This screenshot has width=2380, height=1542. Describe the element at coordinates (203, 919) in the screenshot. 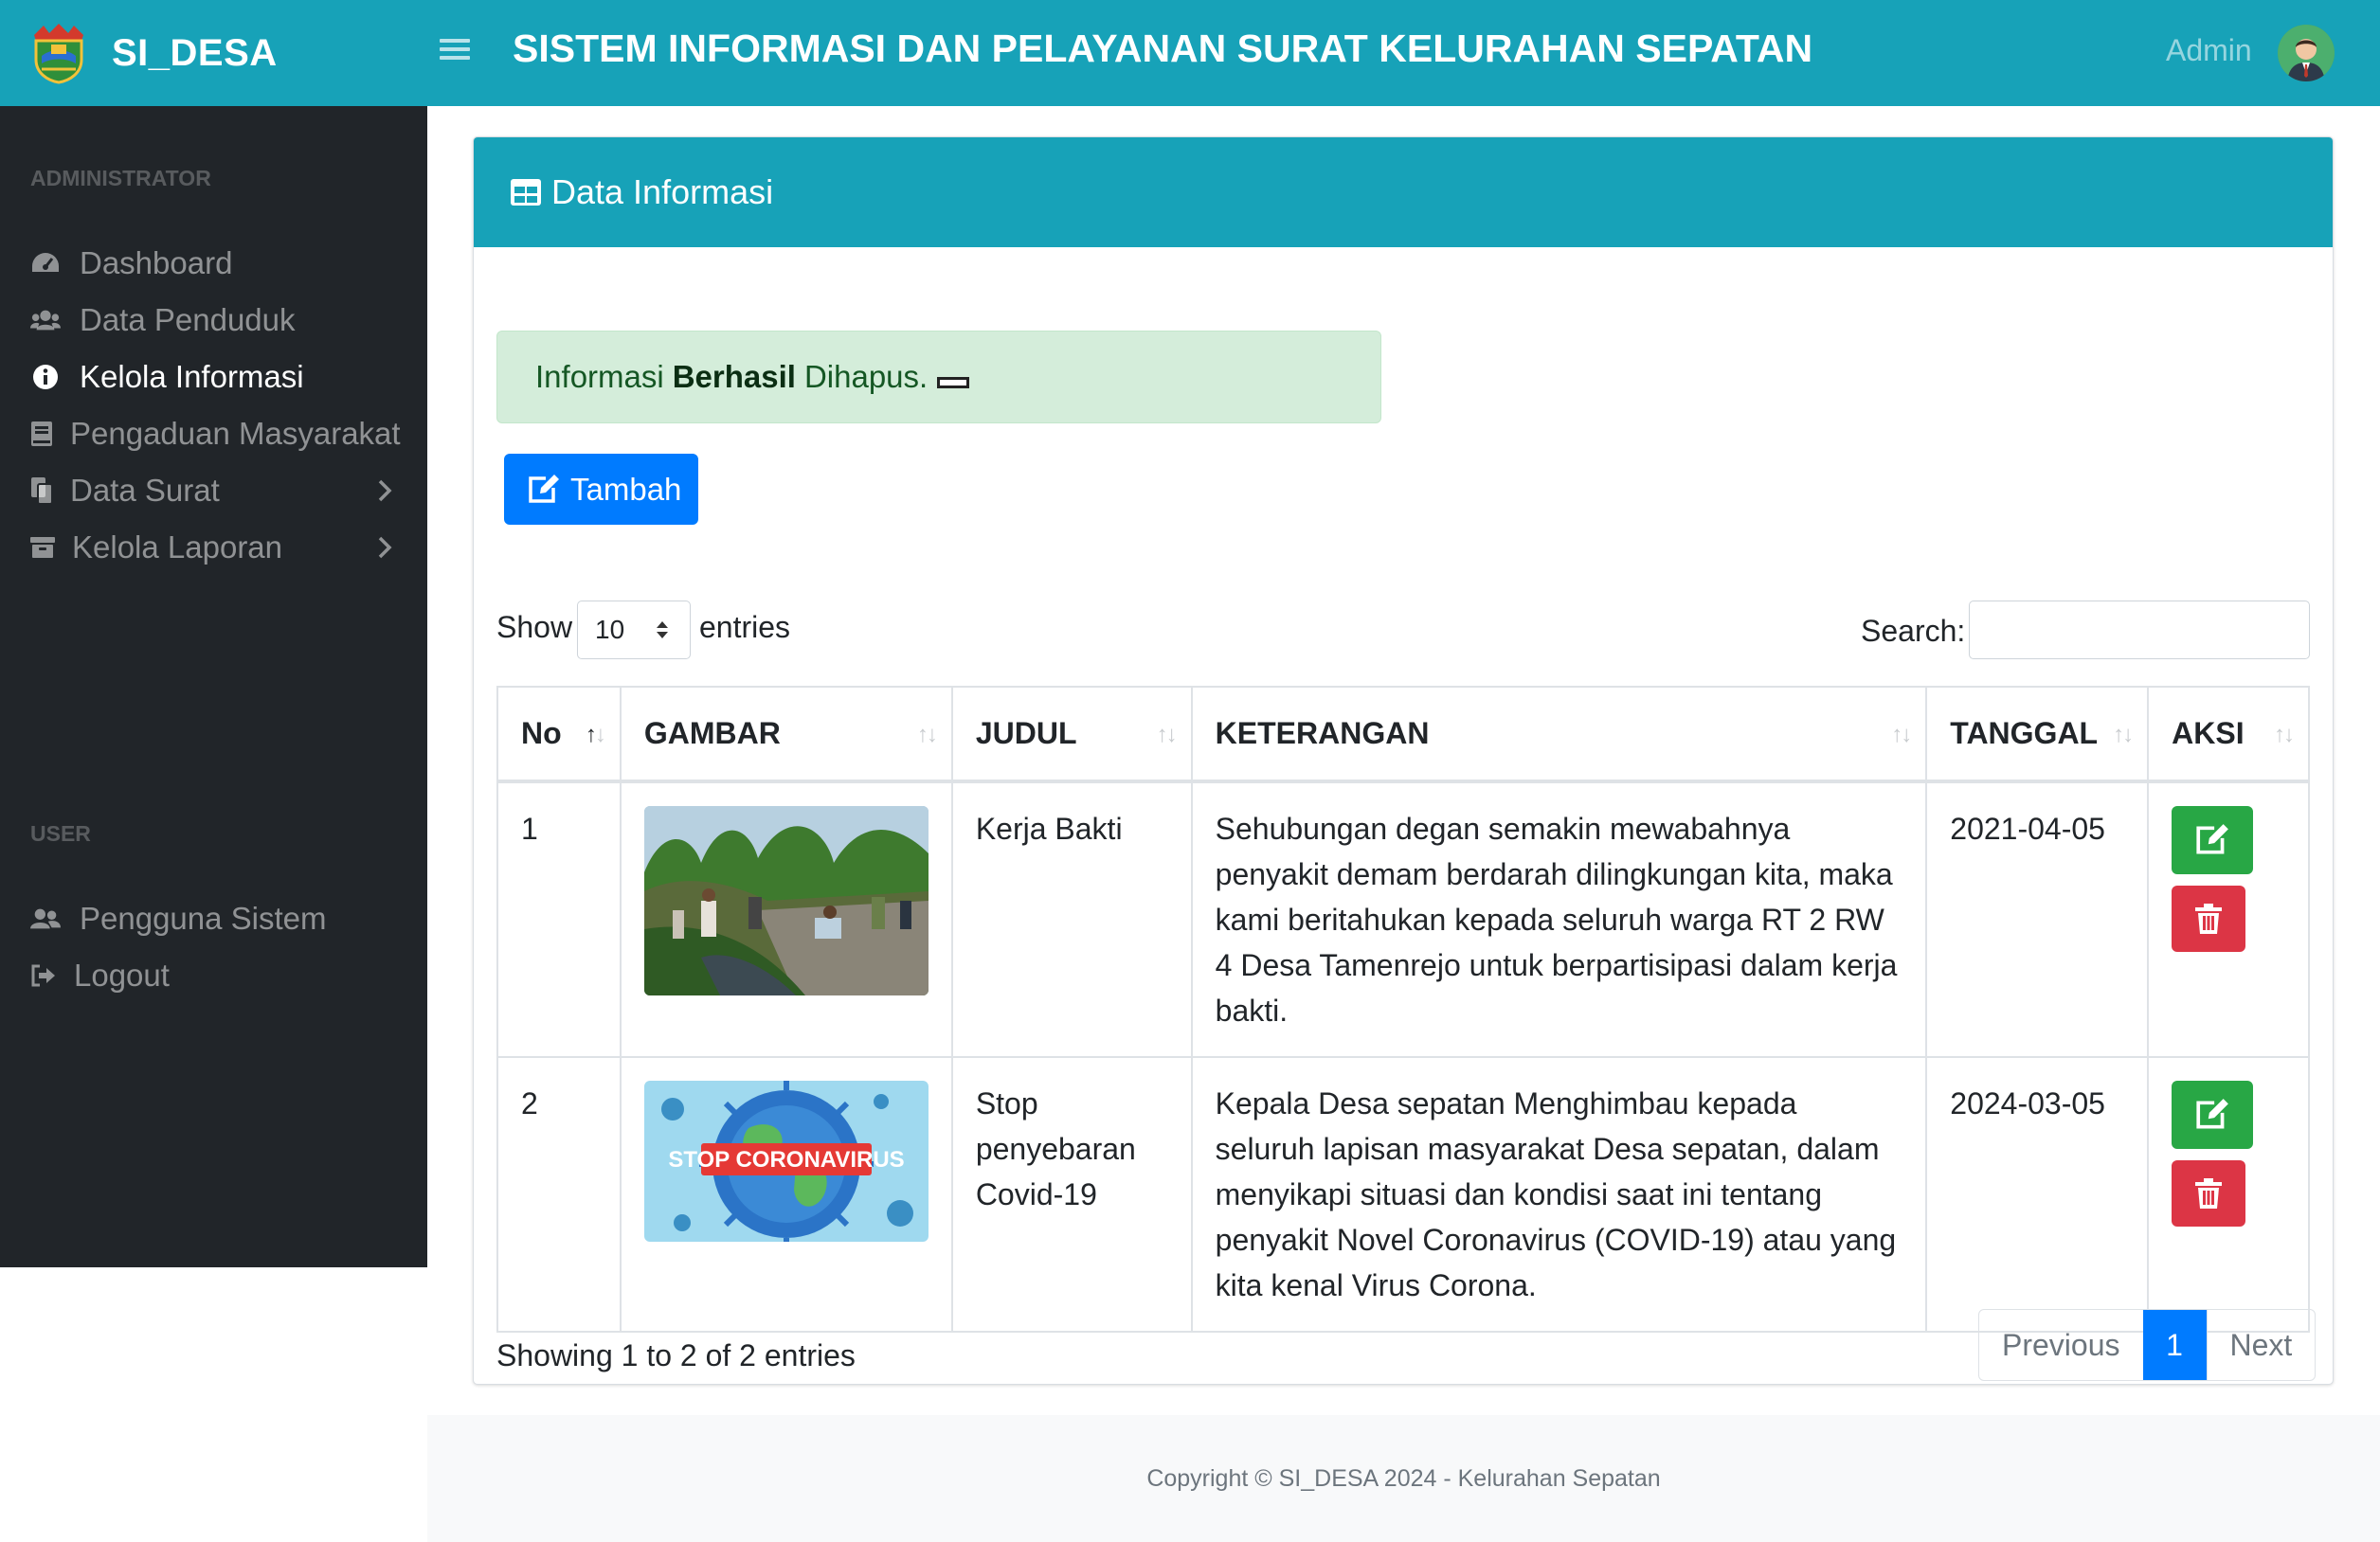

I see `sidebar-item-label: Pengguna Sistem` at that location.